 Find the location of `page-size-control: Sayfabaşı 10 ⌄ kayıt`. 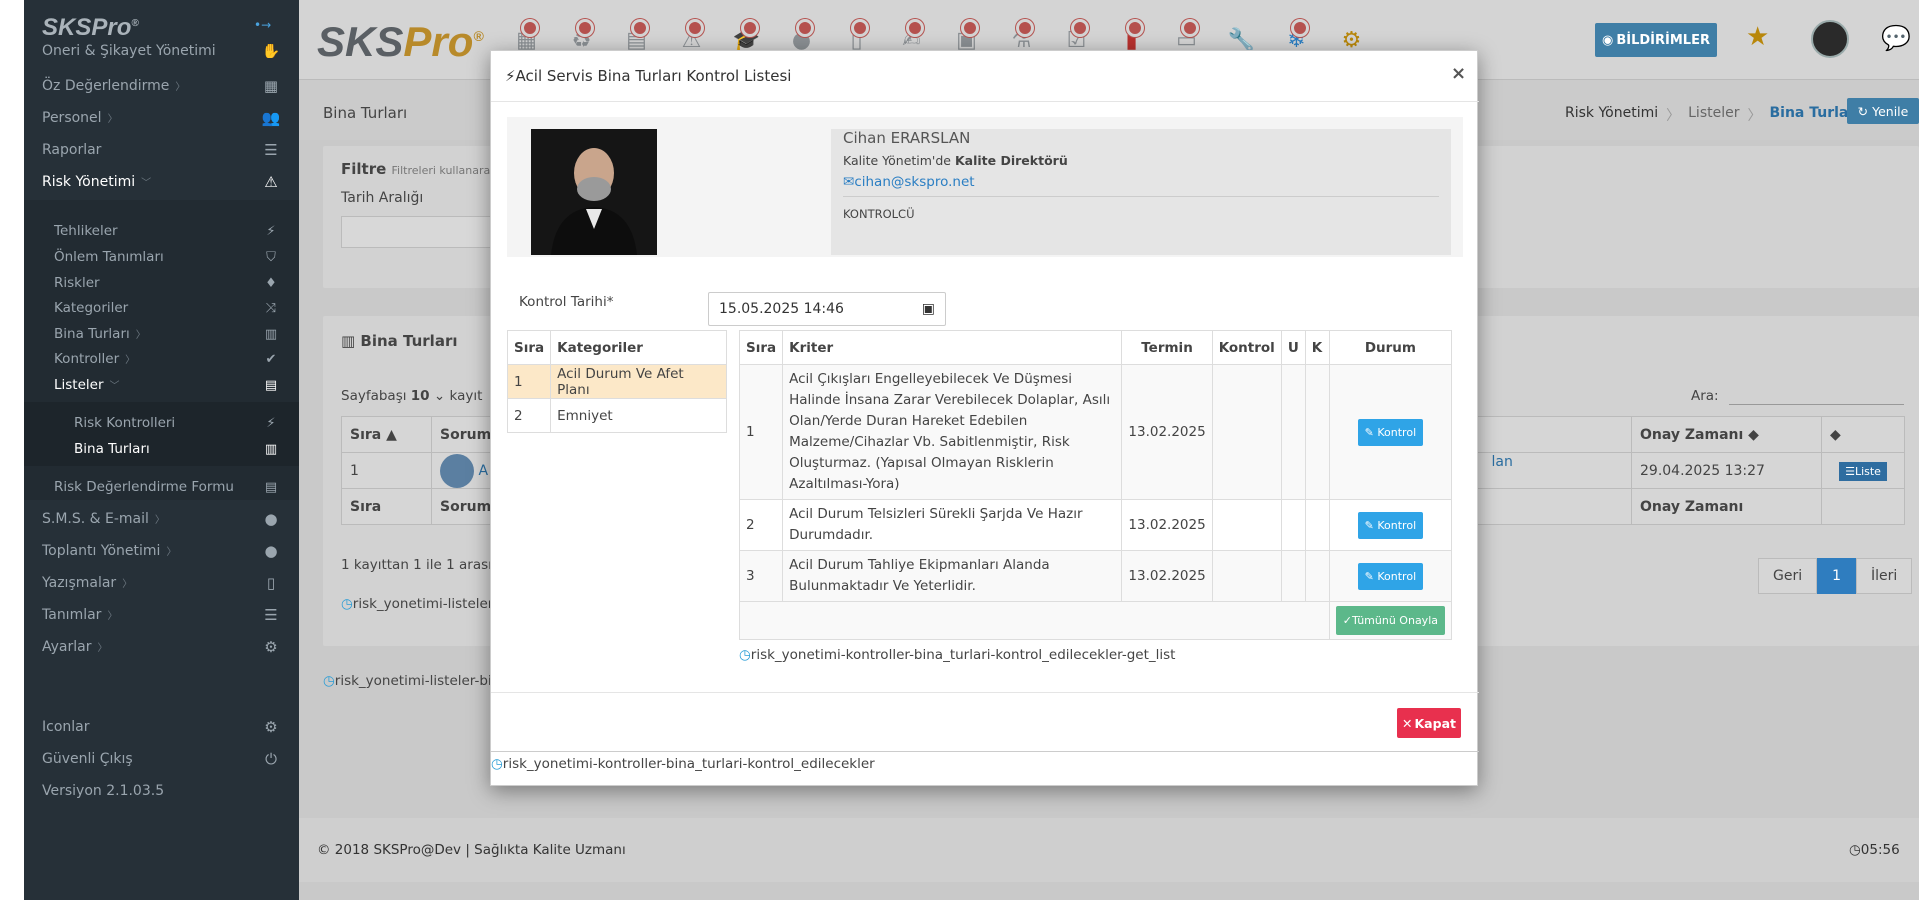

page-size-control: Sayfabaşı 10 ⌄ kayıt is located at coordinates (411, 396).